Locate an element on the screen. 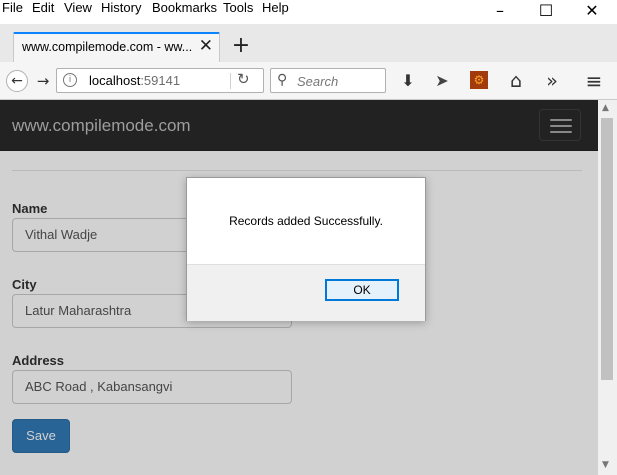 Image resolution: width=617 pixels, height=475 pixels. menu-edit: Edit is located at coordinates (43, 8).